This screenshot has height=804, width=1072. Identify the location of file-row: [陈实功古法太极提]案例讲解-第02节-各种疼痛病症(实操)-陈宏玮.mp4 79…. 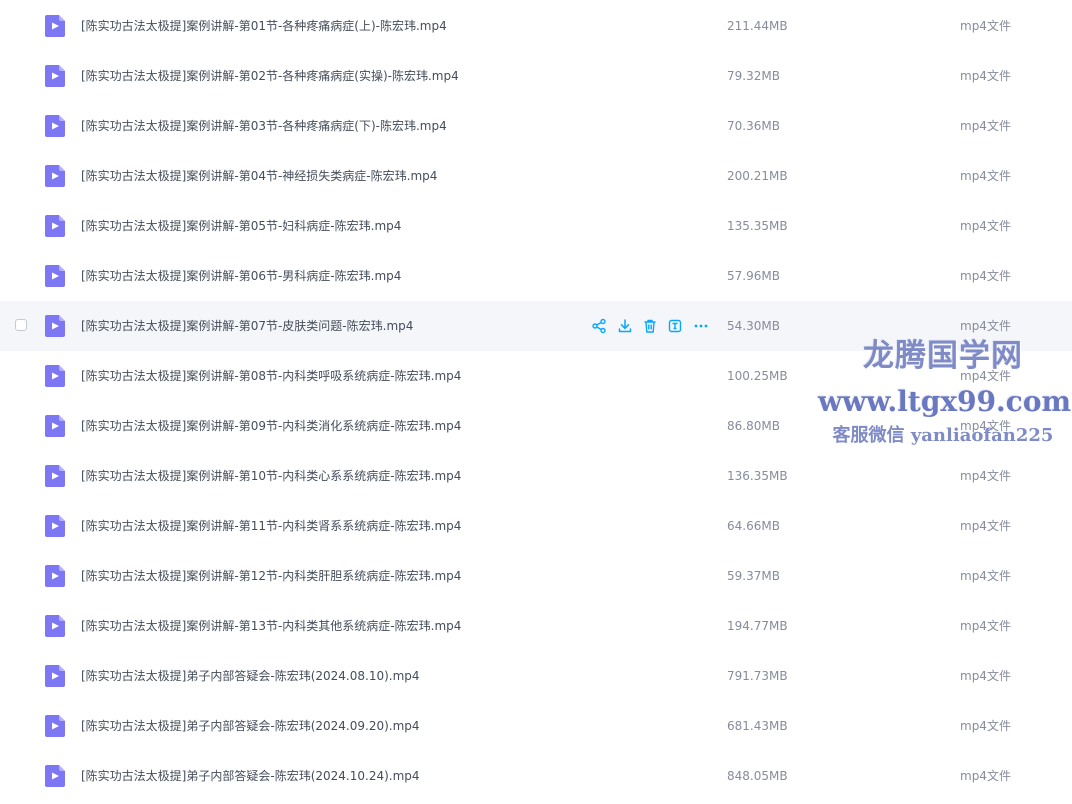
(536, 76).